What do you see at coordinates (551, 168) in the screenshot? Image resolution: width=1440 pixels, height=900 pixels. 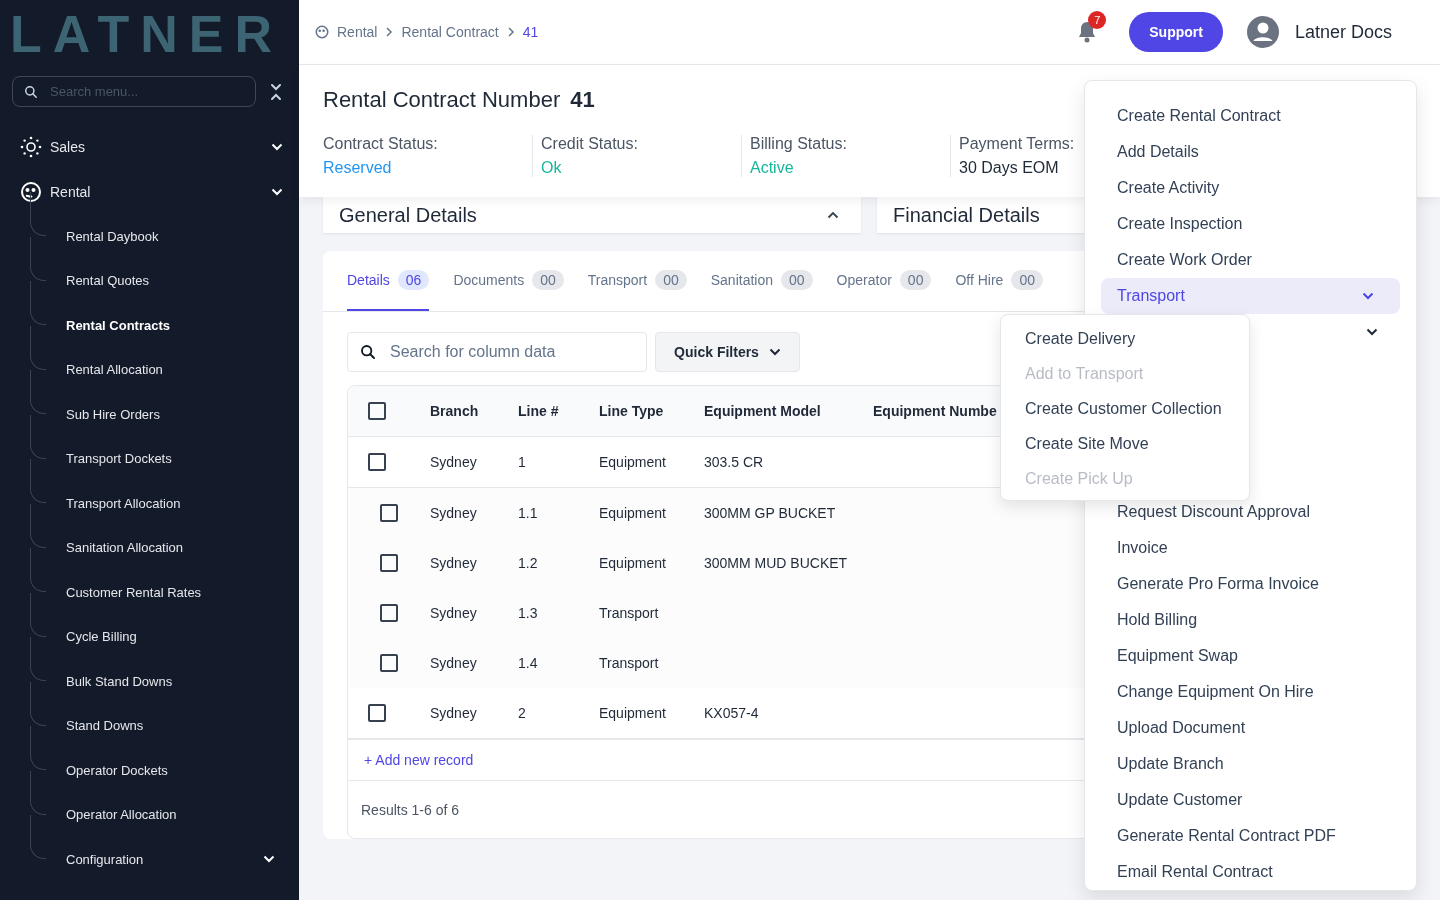 I see `status-value: Ok` at bounding box center [551, 168].